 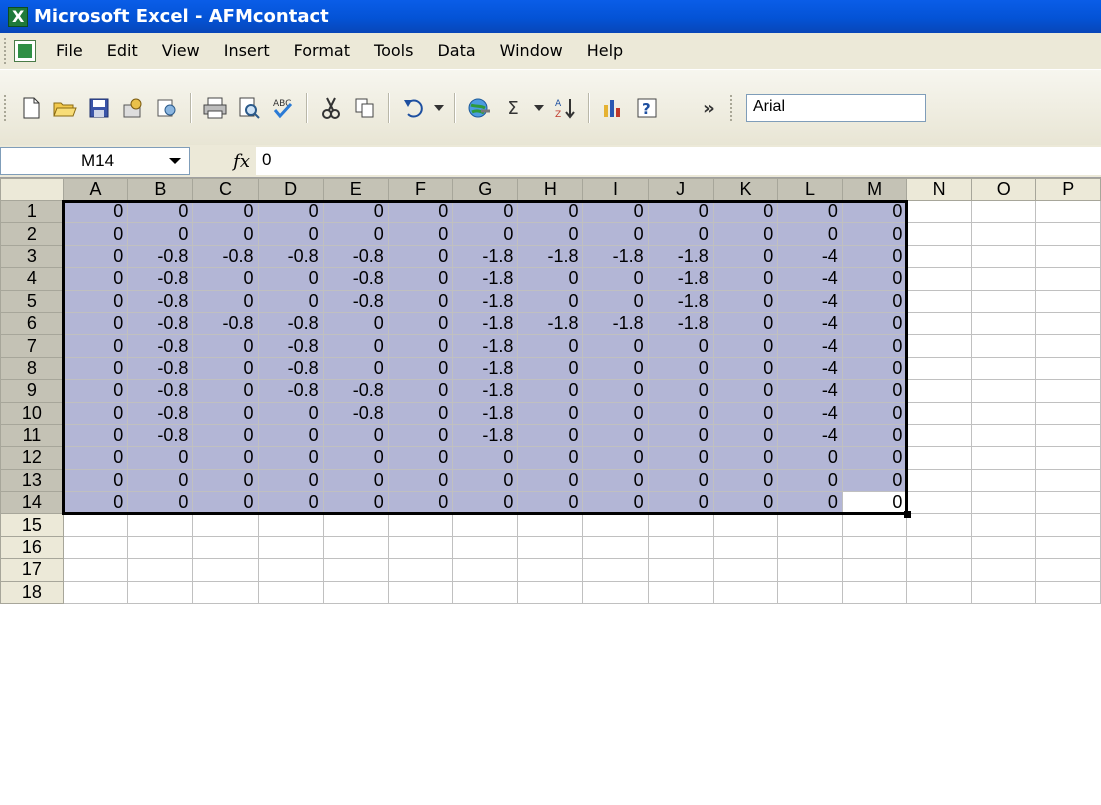 What do you see at coordinates (1003, 279) in the screenshot?
I see `cell-o4` at bounding box center [1003, 279].